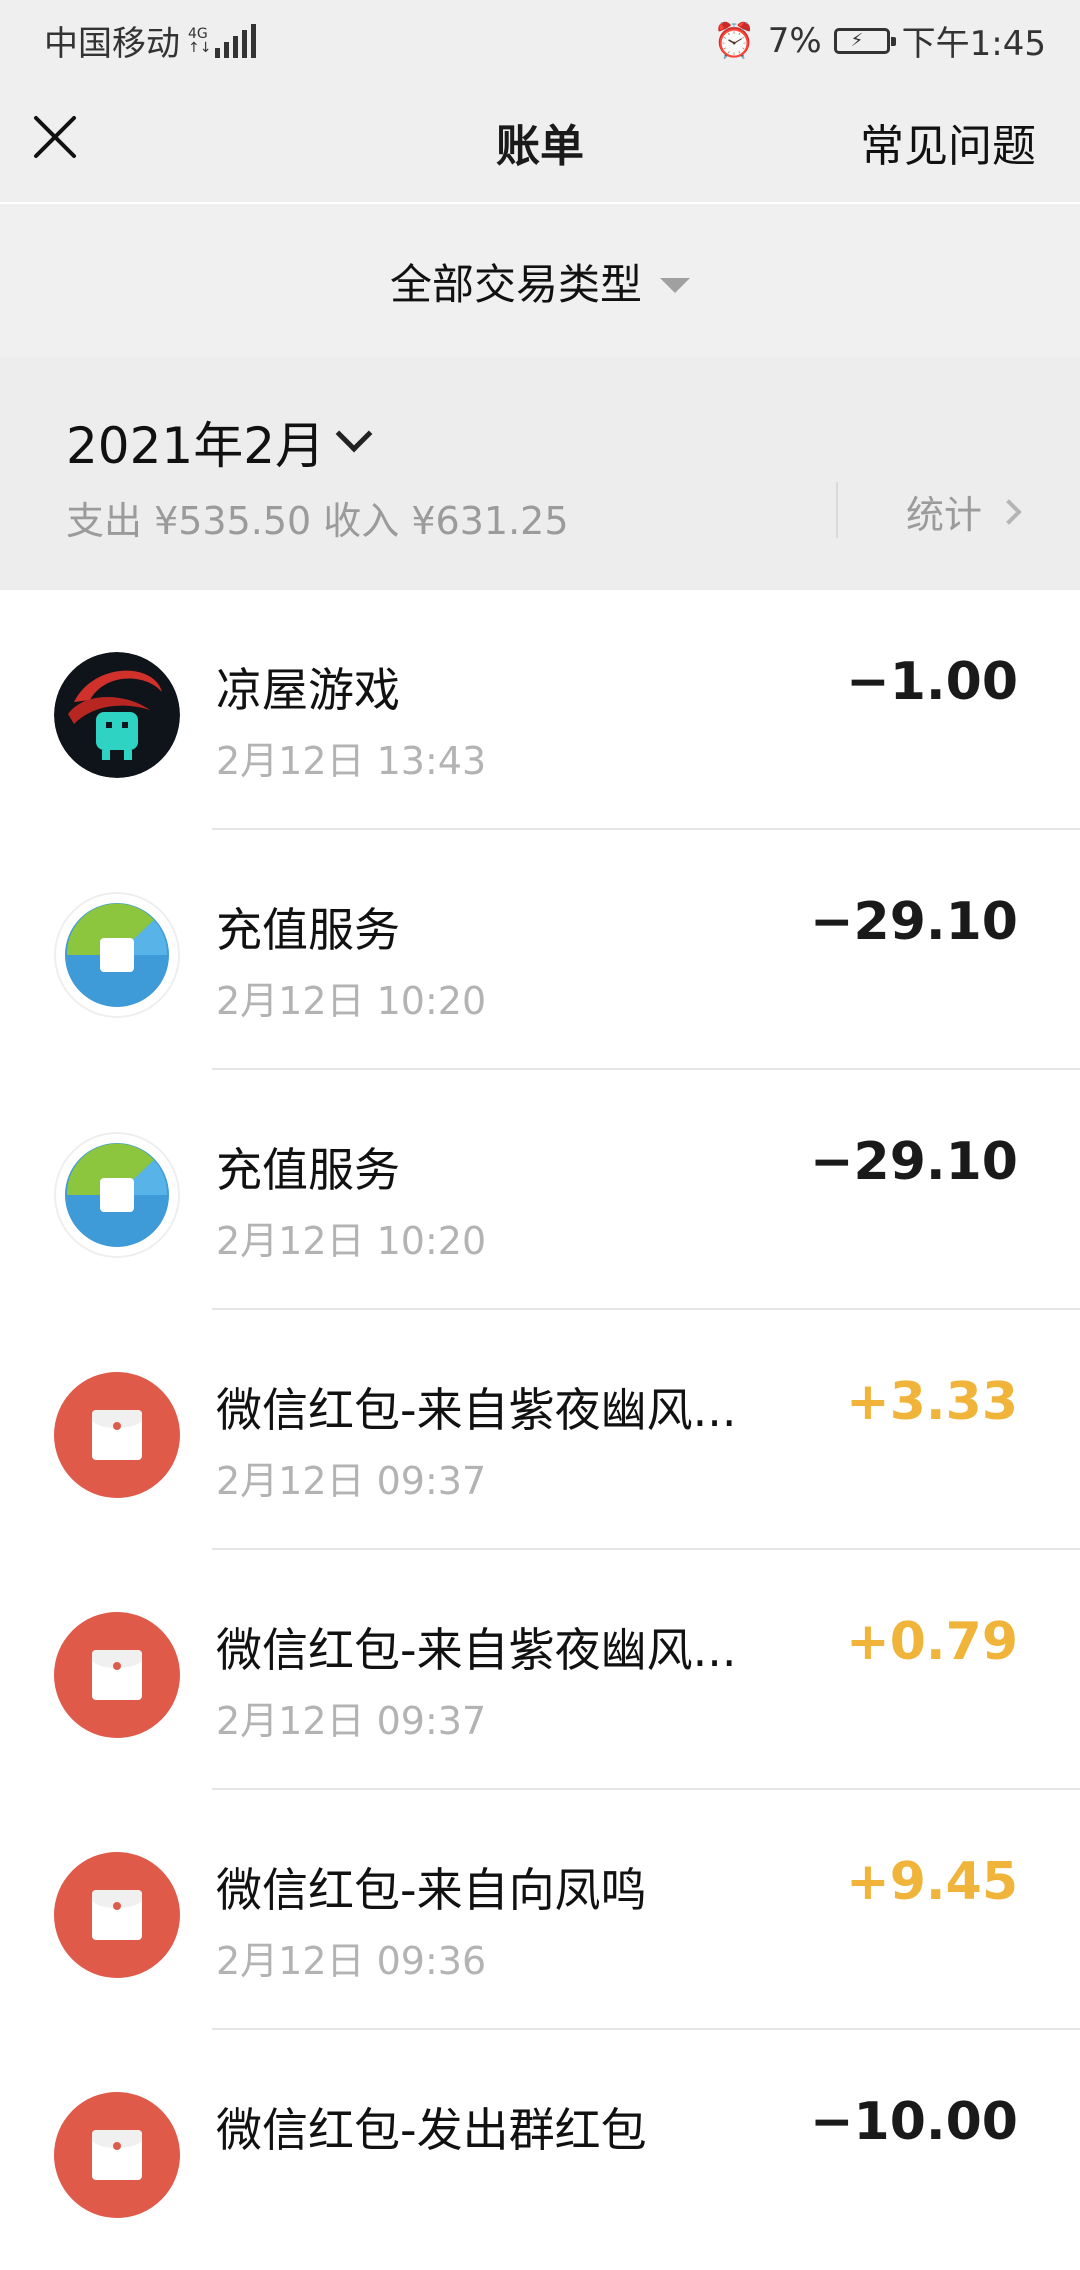  Describe the element at coordinates (1009, 511) in the screenshot. I see `chevron-right-icon` at that location.